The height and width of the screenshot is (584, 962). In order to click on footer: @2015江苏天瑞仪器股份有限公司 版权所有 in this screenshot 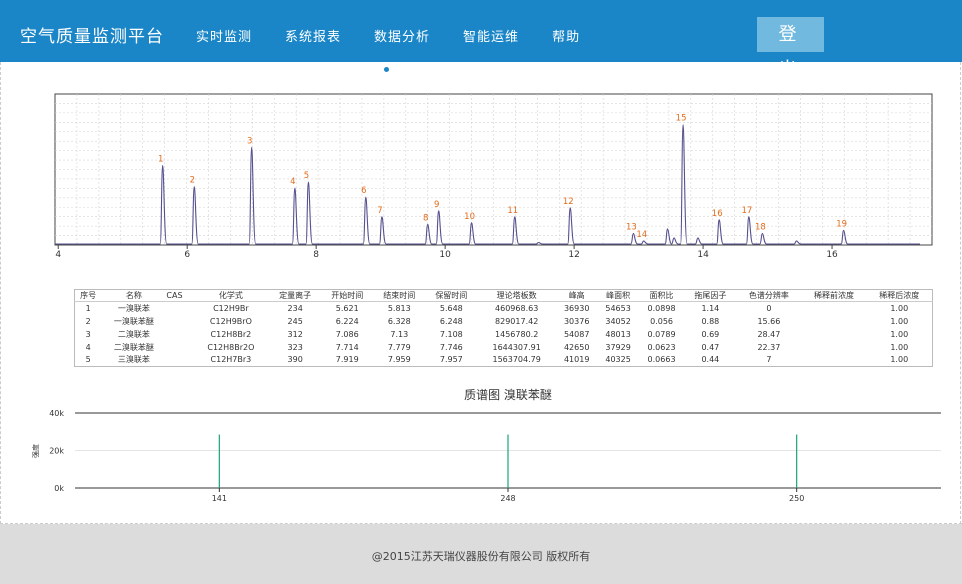, I will do `click(481, 554)`.